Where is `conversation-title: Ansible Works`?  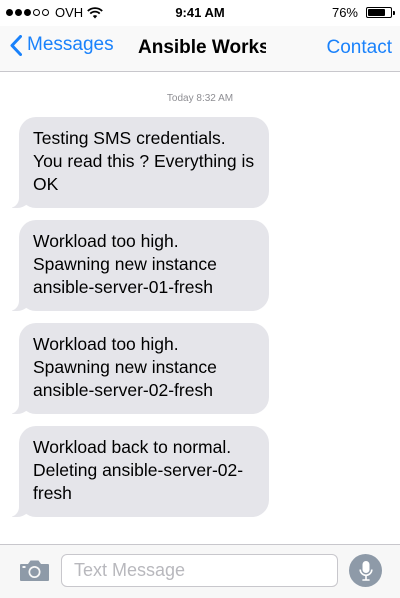 conversation-title: Ansible Works is located at coordinates (202, 47).